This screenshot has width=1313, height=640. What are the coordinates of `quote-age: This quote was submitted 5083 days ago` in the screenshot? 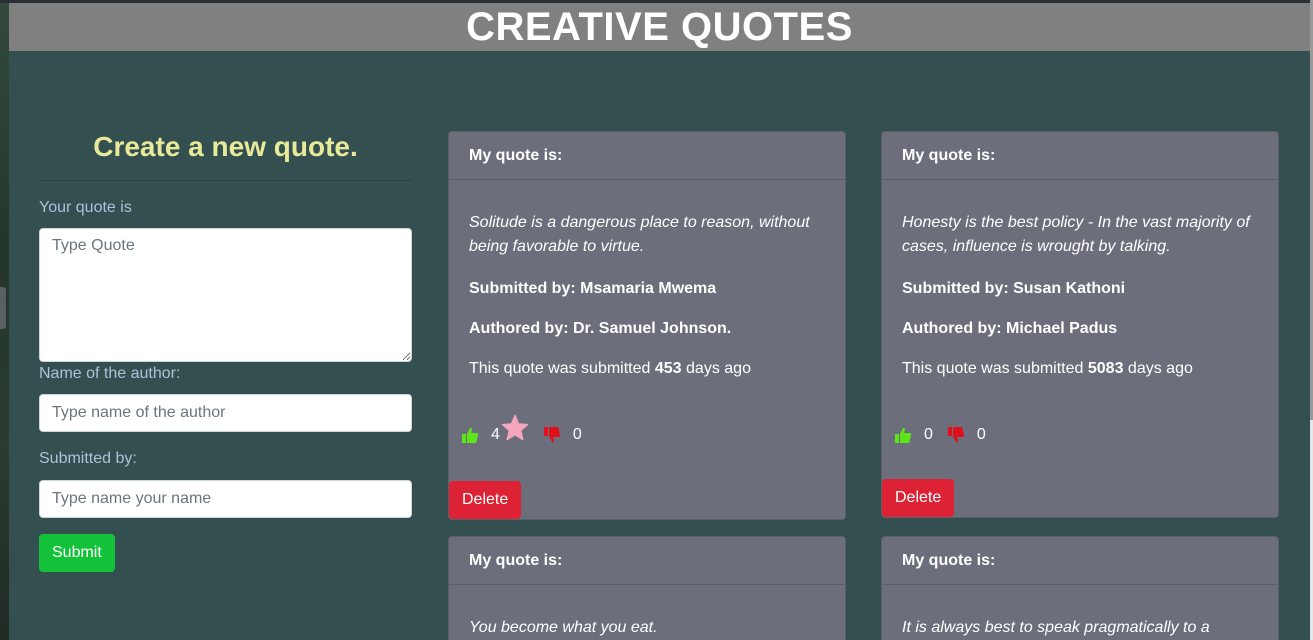 It's located at (1080, 369).